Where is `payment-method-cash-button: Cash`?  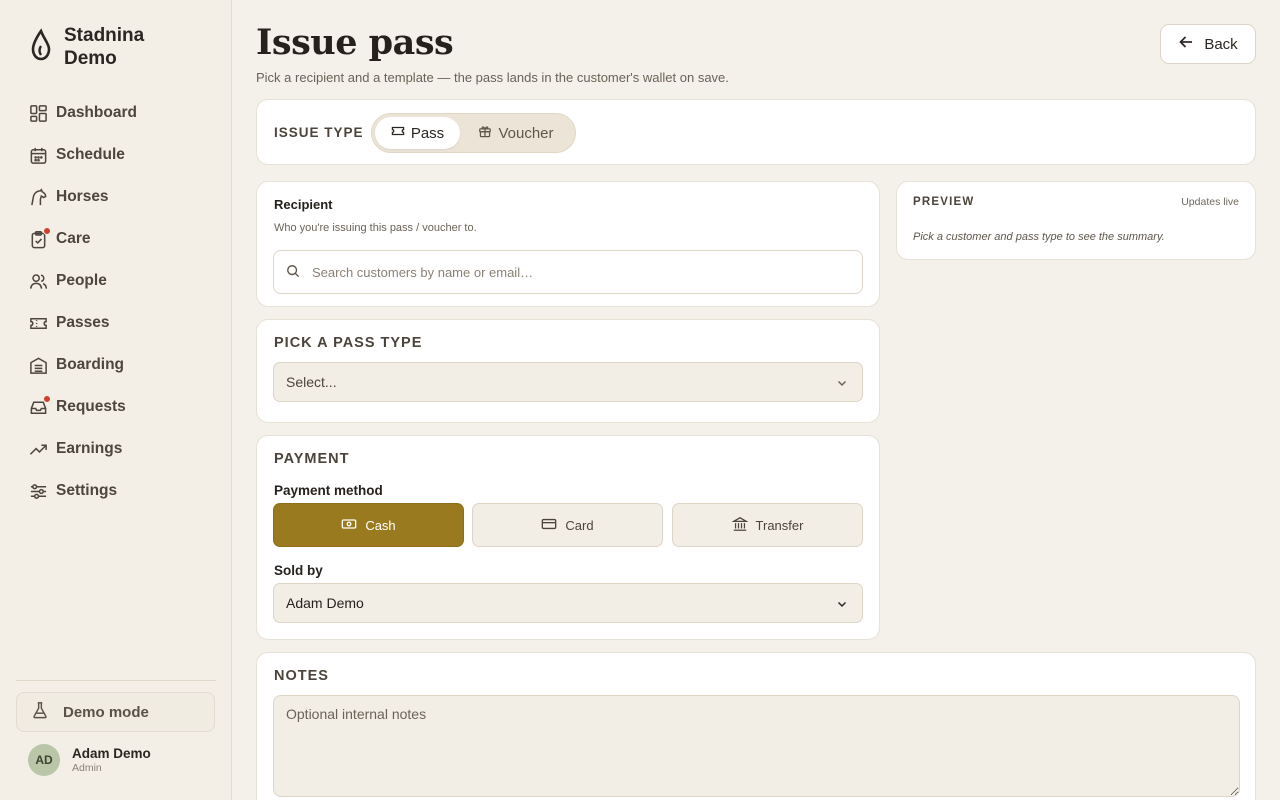 payment-method-cash-button: Cash is located at coordinates (368, 525).